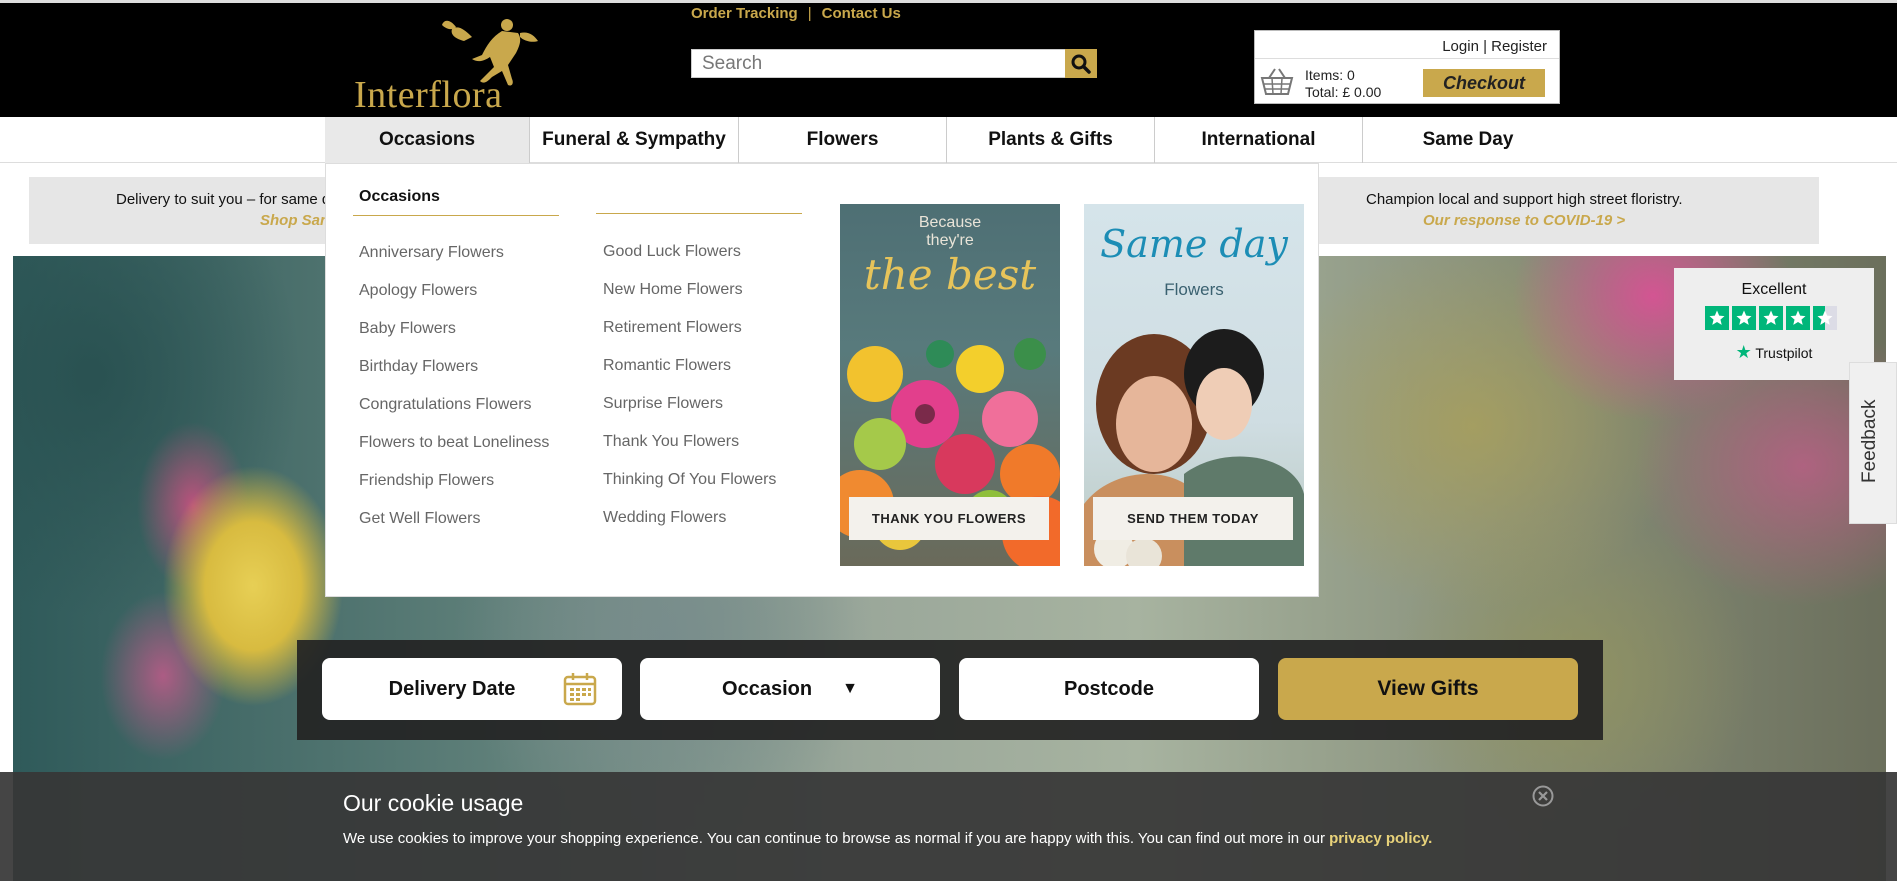  I want to click on menu-link-apology: Apology Flowers, so click(454, 291).